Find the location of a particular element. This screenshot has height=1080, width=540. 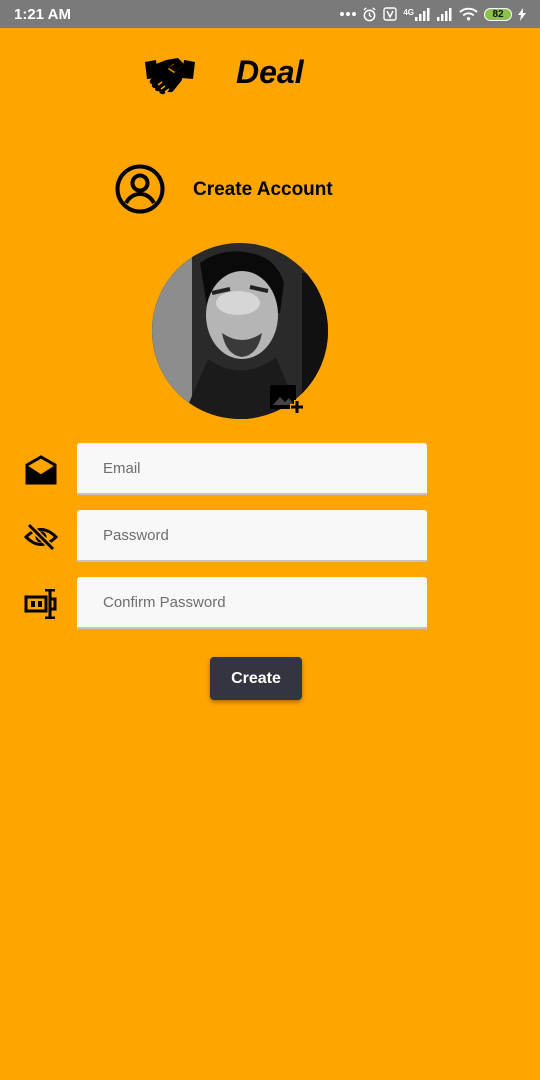

network-label: 4G is located at coordinates (408, 12).